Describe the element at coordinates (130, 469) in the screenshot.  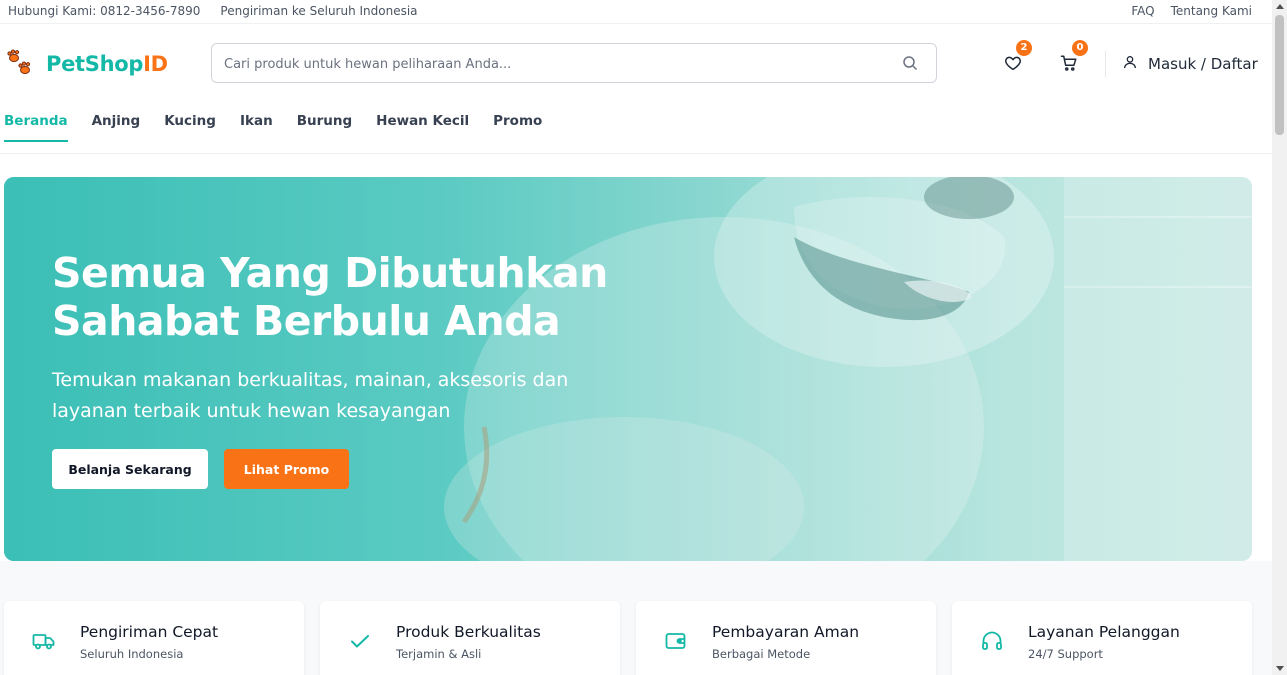
I see `shop-now-button: Belanja Sekarang` at that location.